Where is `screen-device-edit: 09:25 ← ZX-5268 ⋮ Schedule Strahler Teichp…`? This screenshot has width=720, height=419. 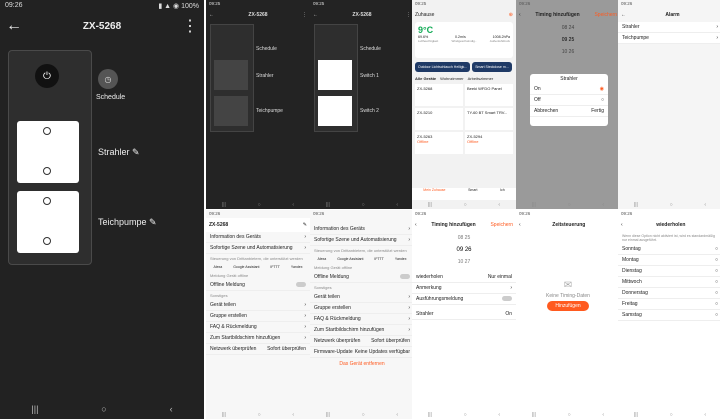 screen-device-edit: 09:25 ← ZX-5268 ⋮ Schedule Strahler Teichp… is located at coordinates (258, 104).